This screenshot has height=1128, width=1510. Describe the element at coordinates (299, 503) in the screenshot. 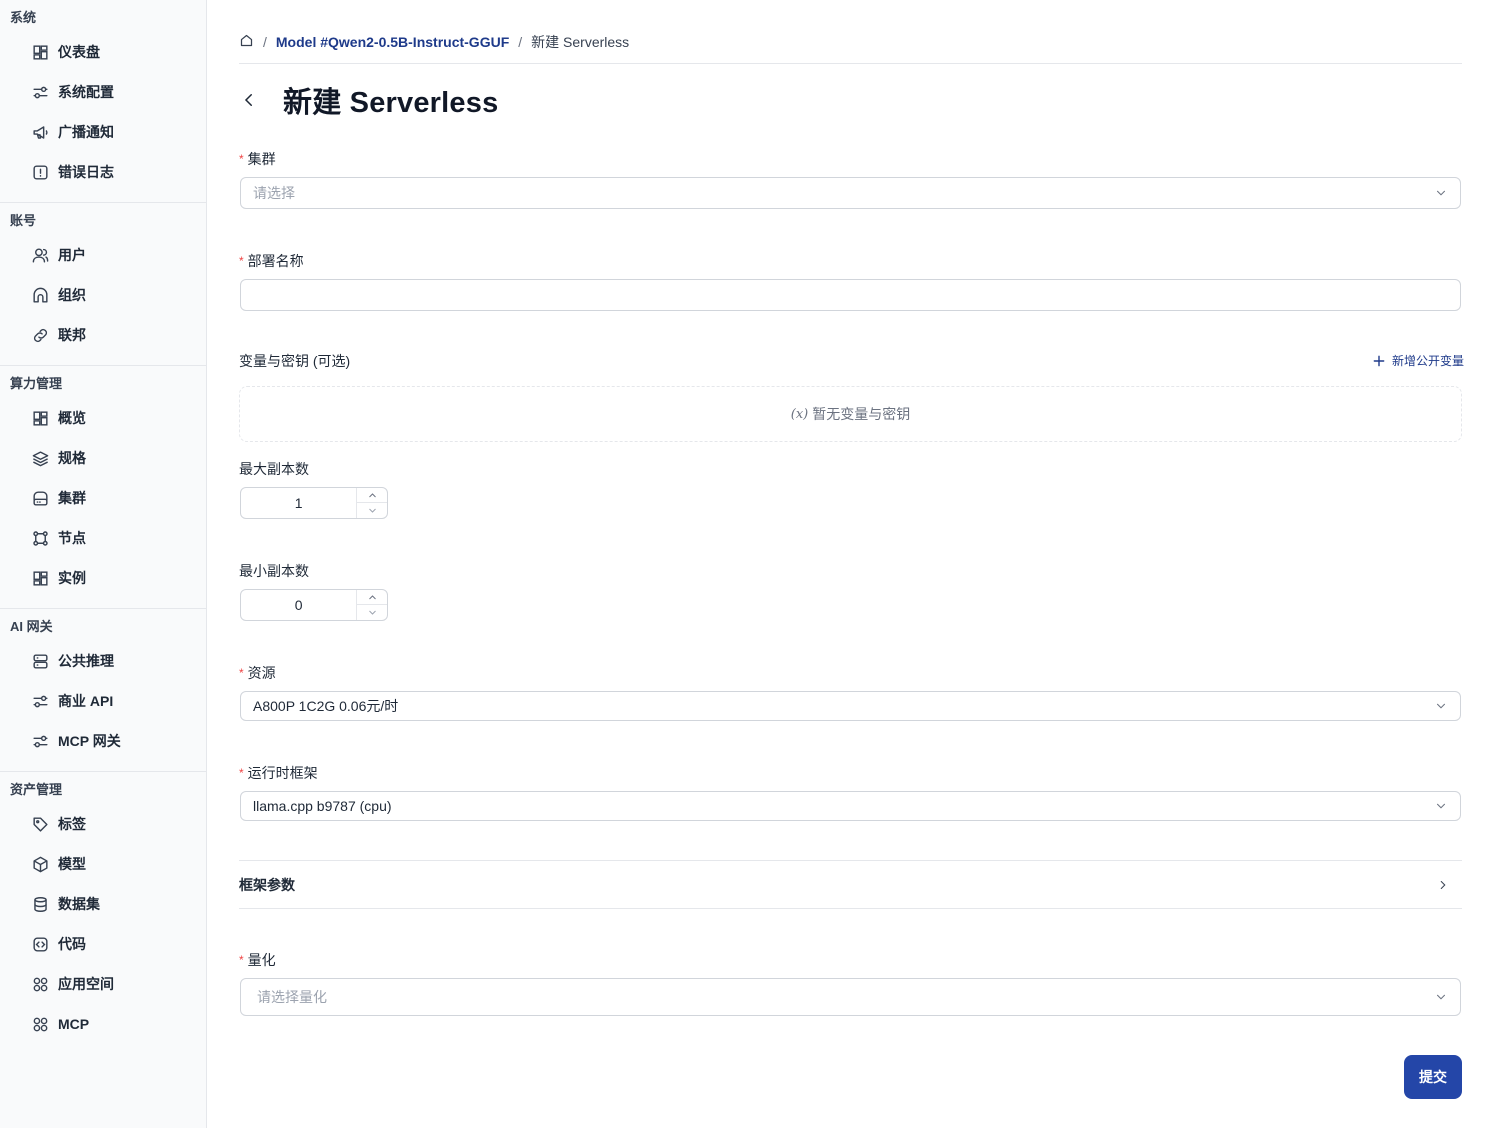

I see `max-replicas-value: 1` at that location.